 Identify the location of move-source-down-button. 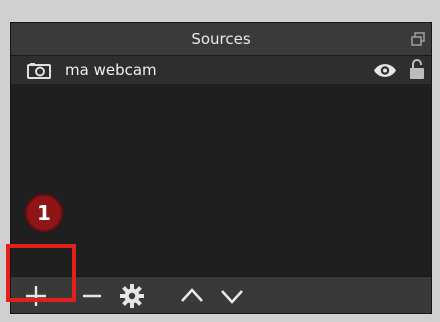
(232, 296).